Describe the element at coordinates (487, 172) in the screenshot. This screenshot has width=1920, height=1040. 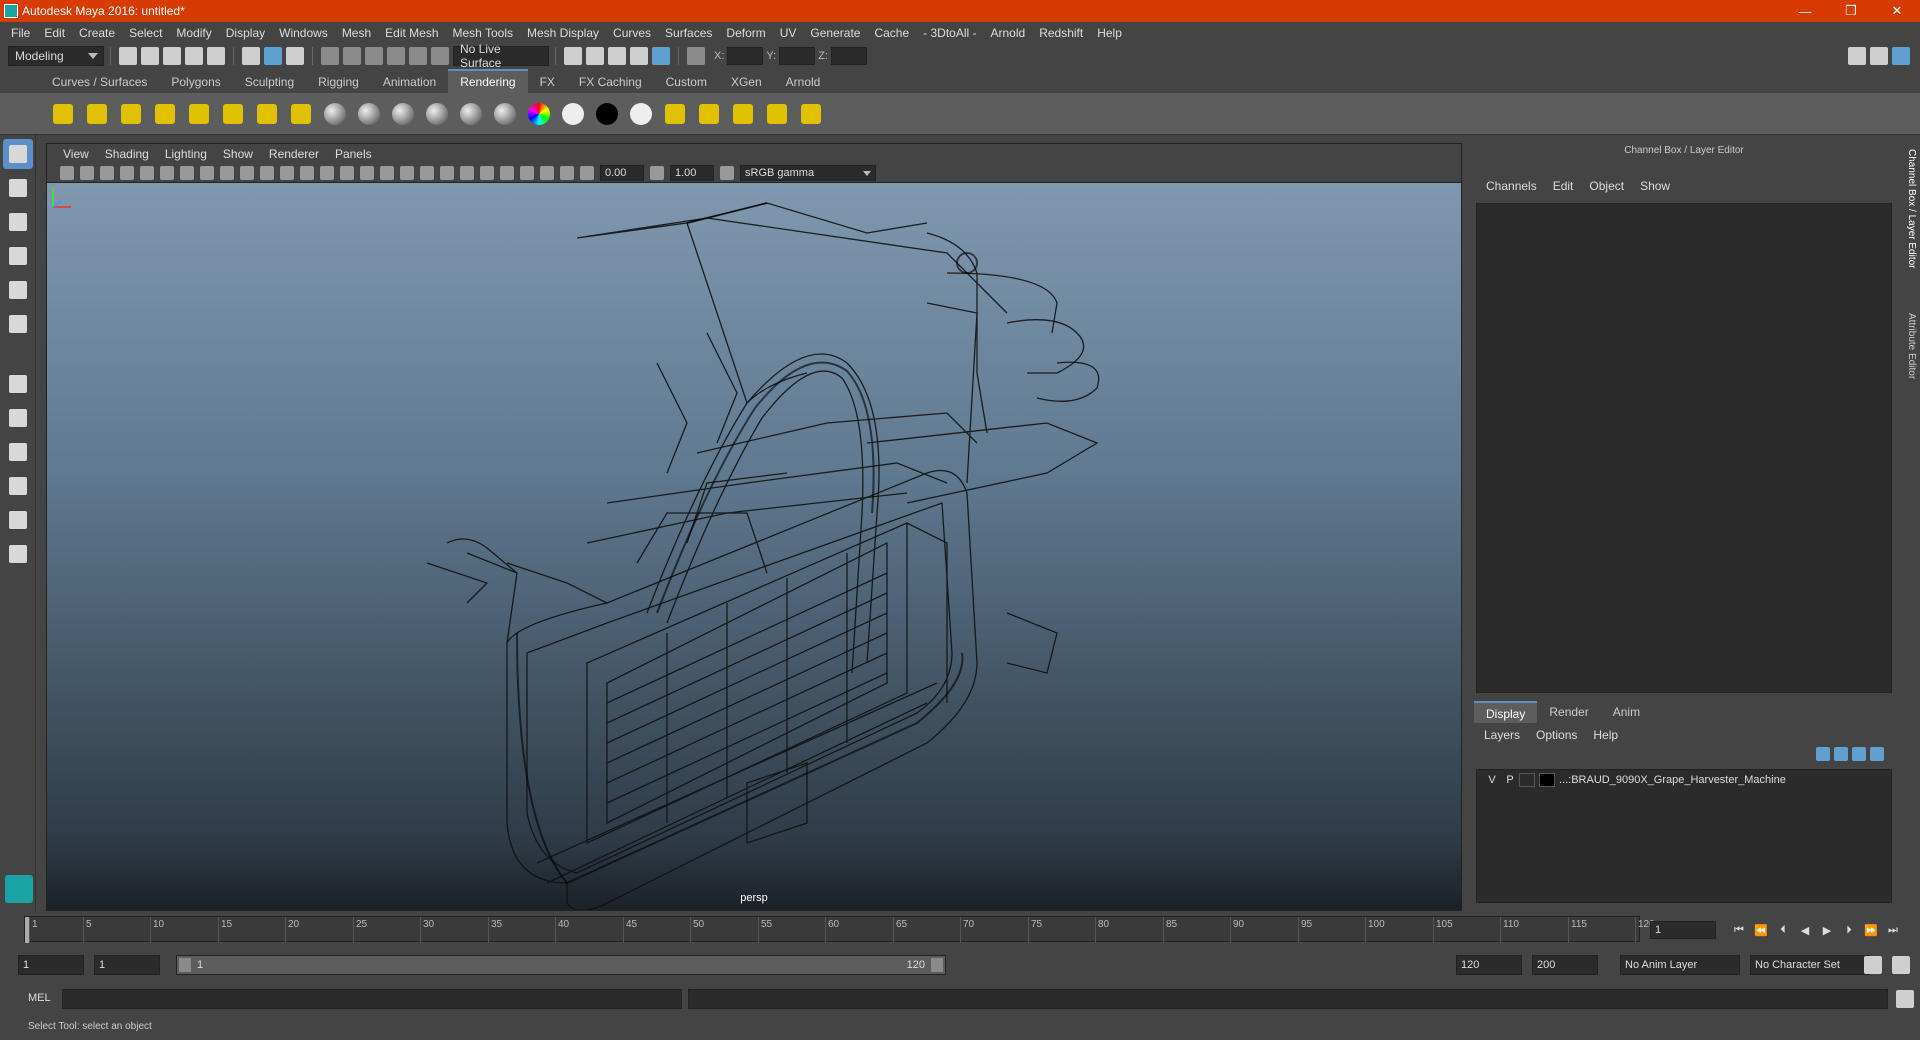
I see `anti-aliasing-icon` at that location.